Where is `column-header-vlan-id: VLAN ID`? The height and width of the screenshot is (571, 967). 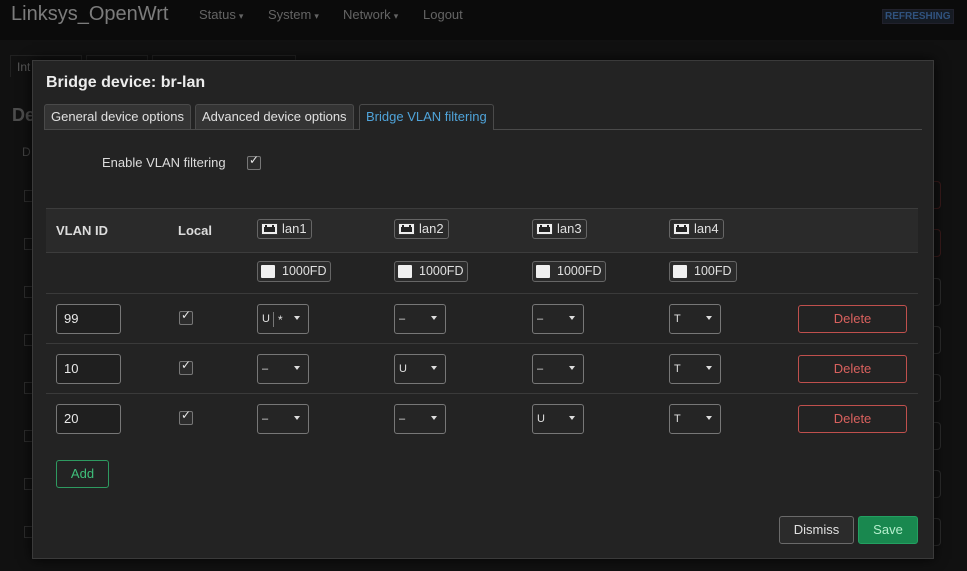 column-header-vlan-id: VLAN ID is located at coordinates (82, 230).